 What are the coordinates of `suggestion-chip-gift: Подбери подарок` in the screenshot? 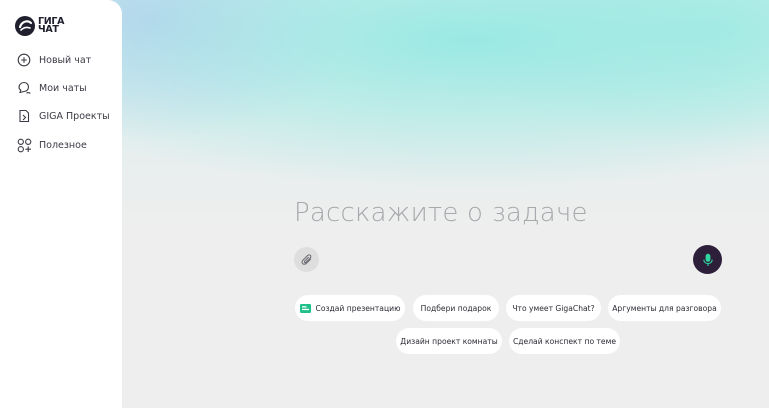 It's located at (456, 308).